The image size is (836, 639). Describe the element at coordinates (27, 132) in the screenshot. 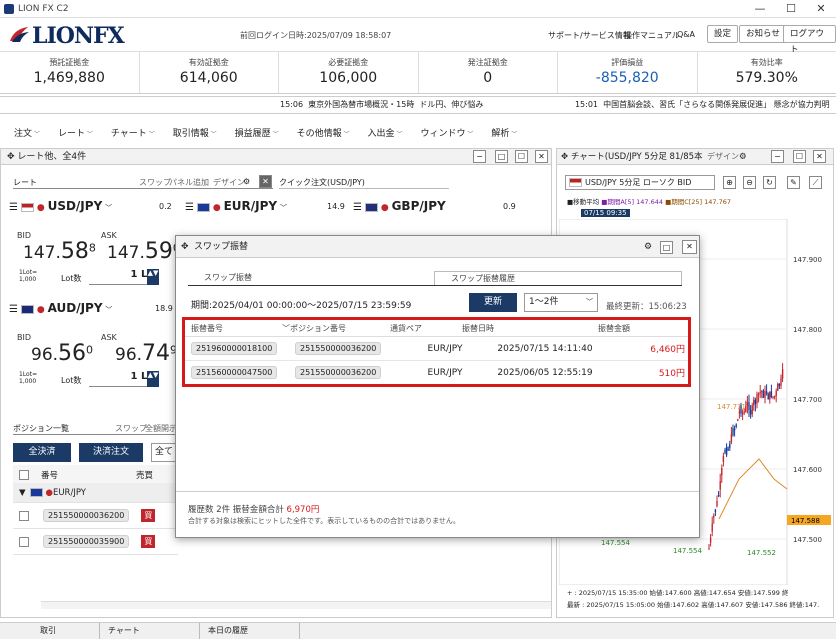

I see `menu-order: 注文` at that location.